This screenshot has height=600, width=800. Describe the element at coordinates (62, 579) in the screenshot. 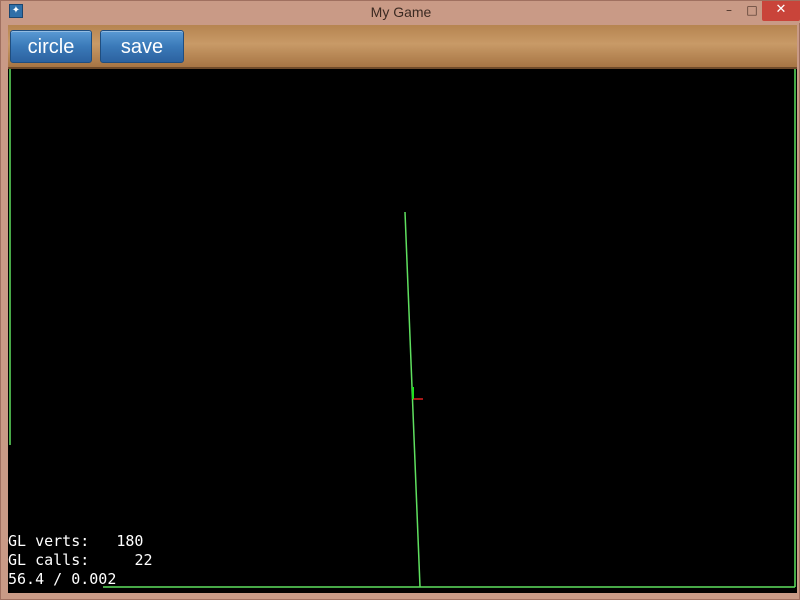

I see `fps-readout: 56.4 / 0.002` at that location.